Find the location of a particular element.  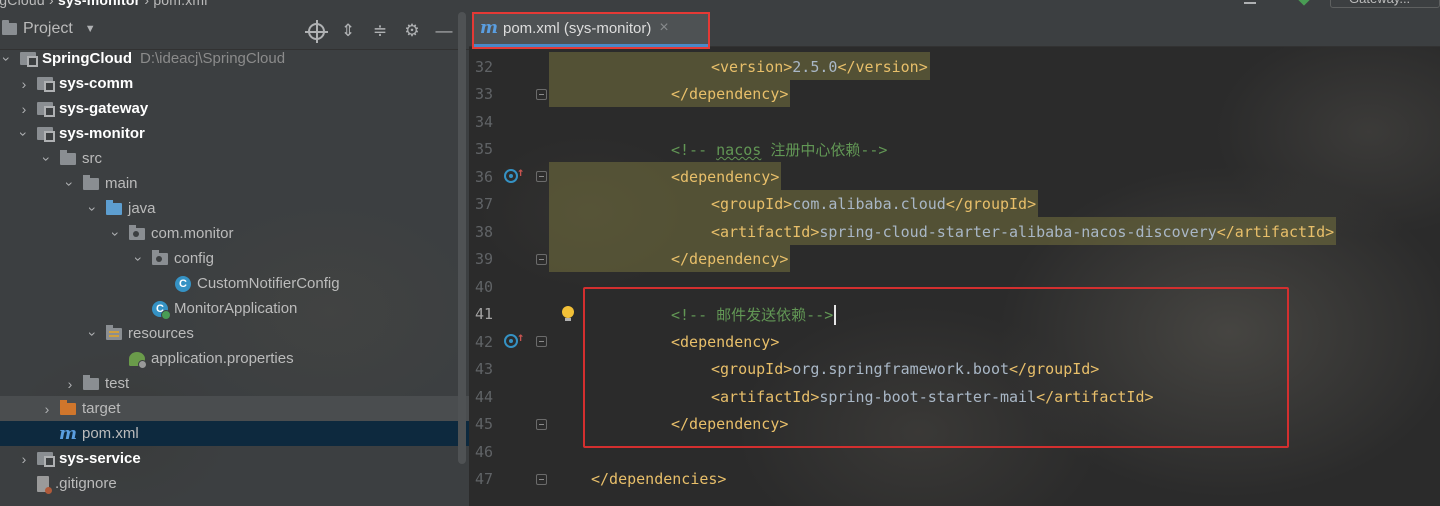

tree-item-label: main is located at coordinates (121, 183).